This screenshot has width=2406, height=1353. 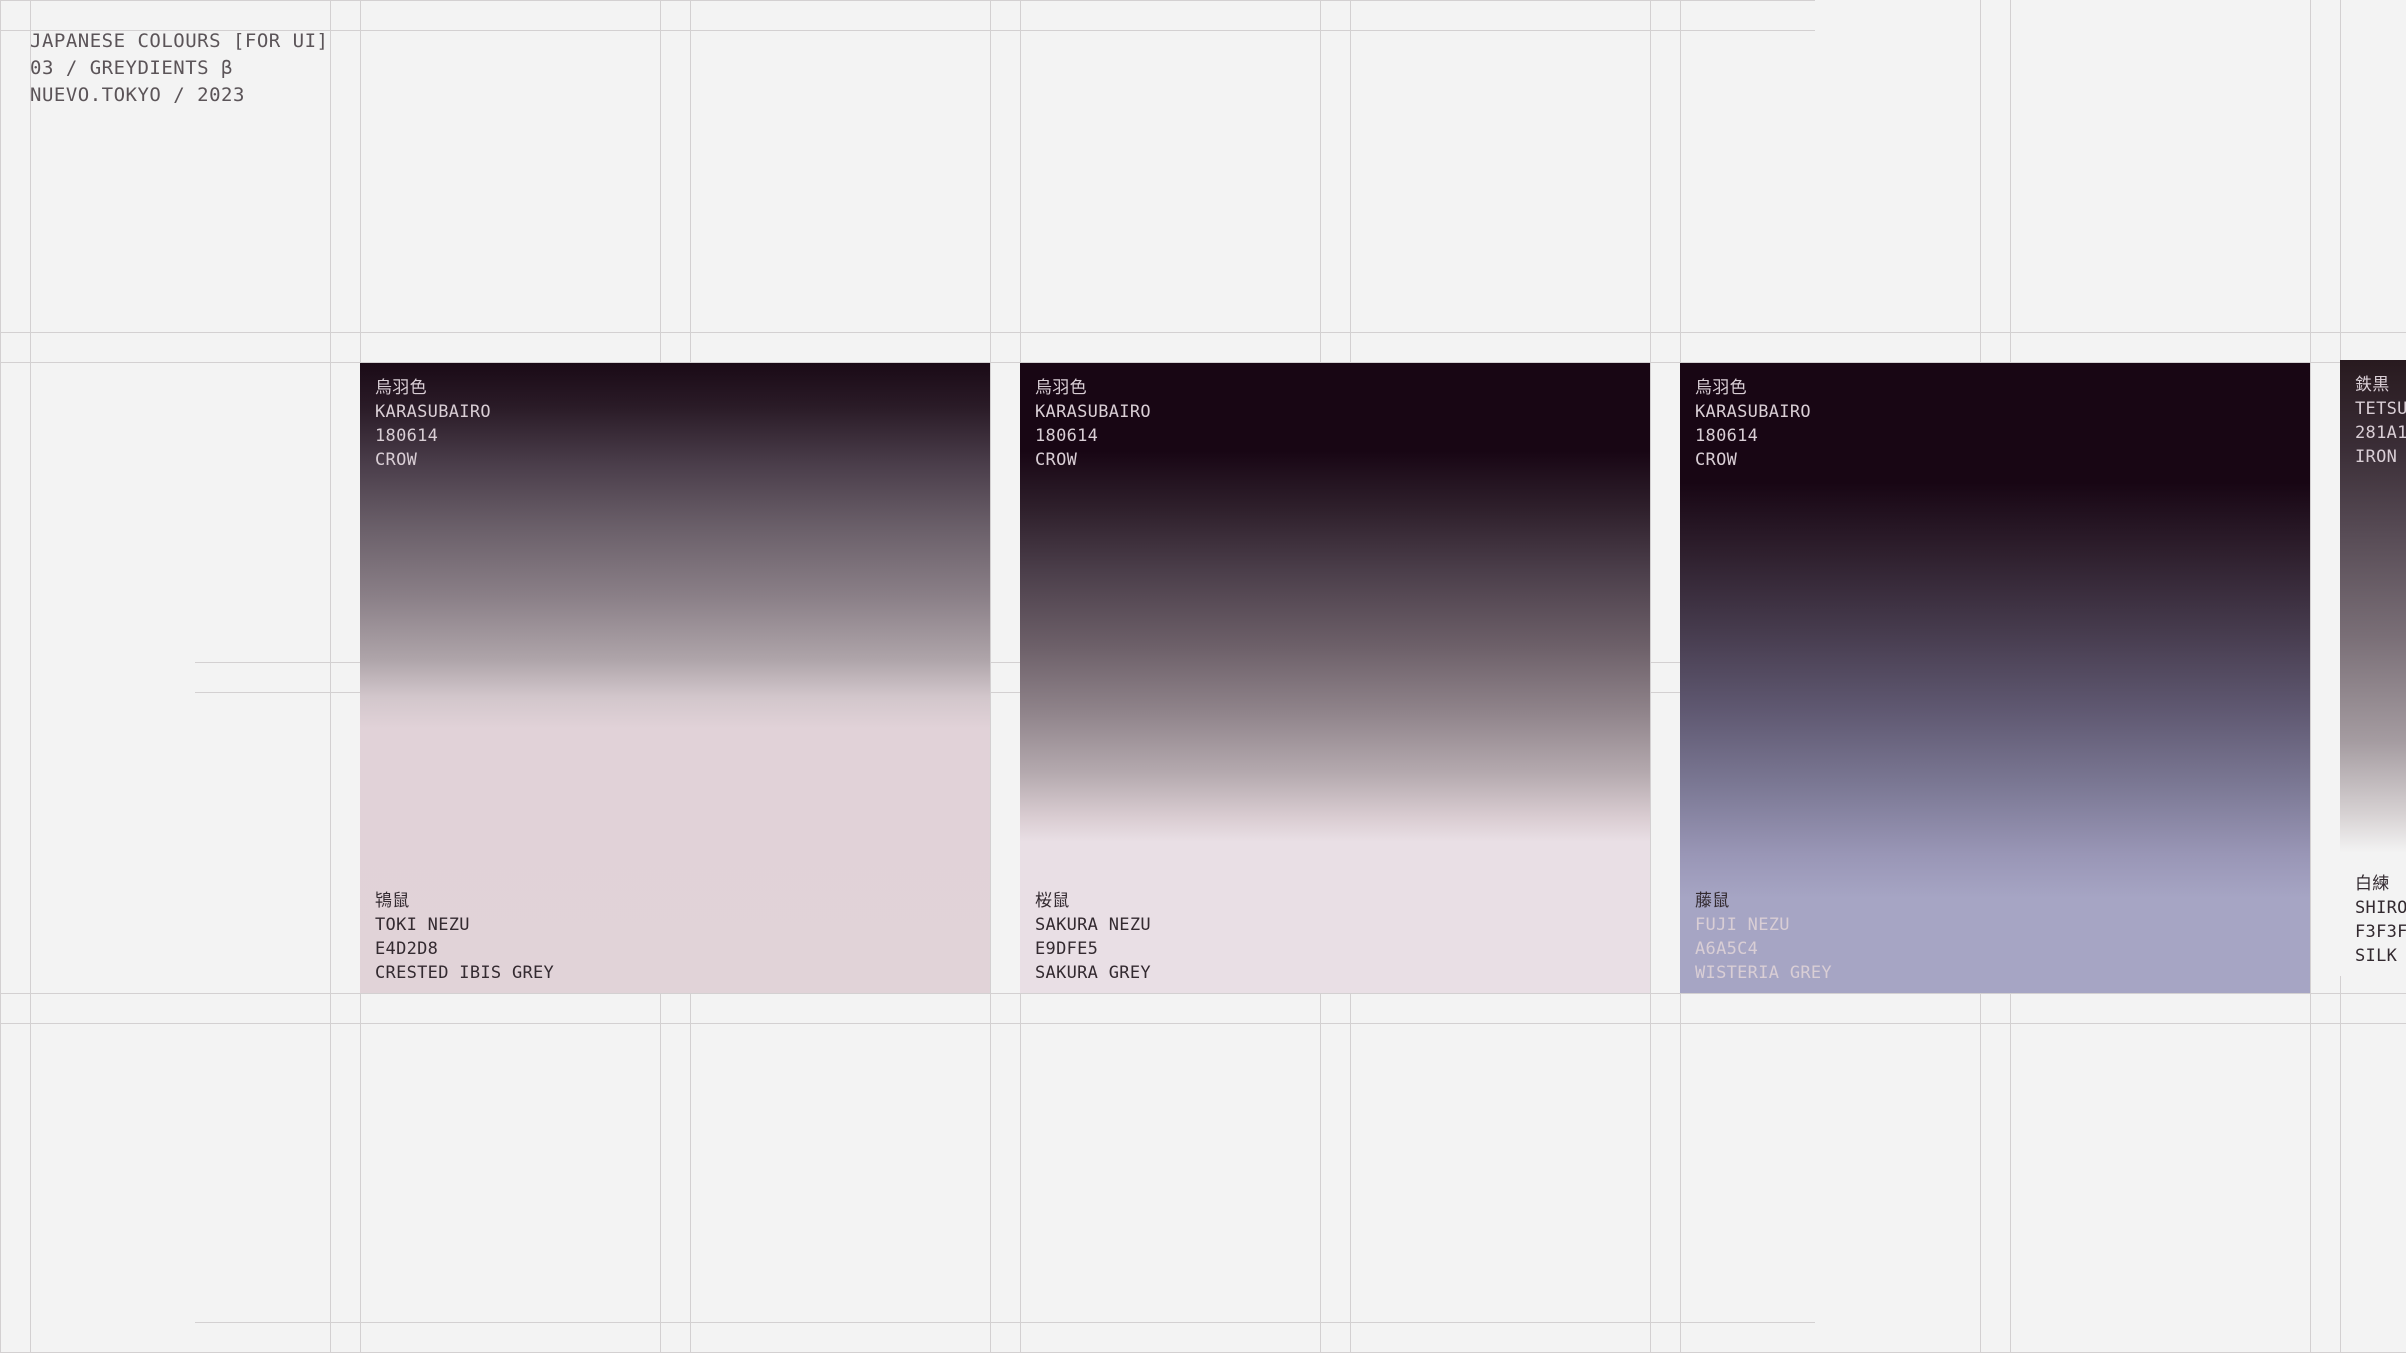 What do you see at coordinates (1052, 901) in the screenshot?
I see `bottom-color-kanji: 桜鼠` at bounding box center [1052, 901].